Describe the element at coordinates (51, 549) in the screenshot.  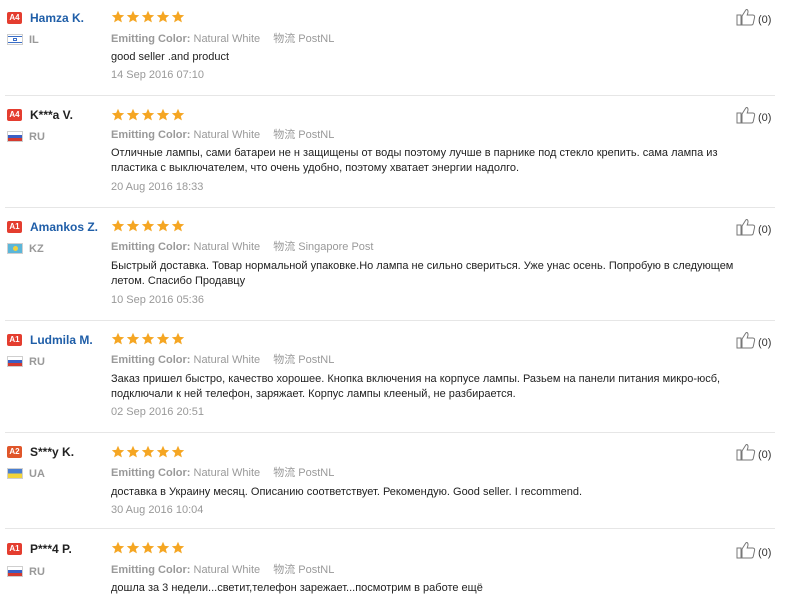
I see `reviewer-name: P***4 P.` at that location.